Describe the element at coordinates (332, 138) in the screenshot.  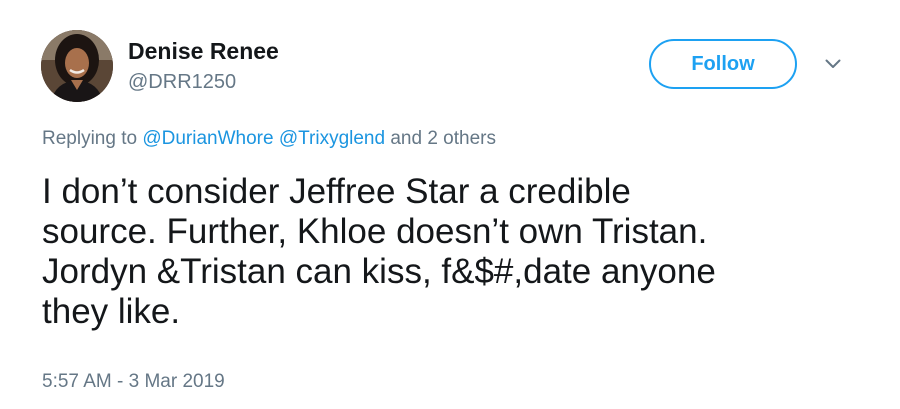
I see `mention-link: @Trixyglend` at that location.